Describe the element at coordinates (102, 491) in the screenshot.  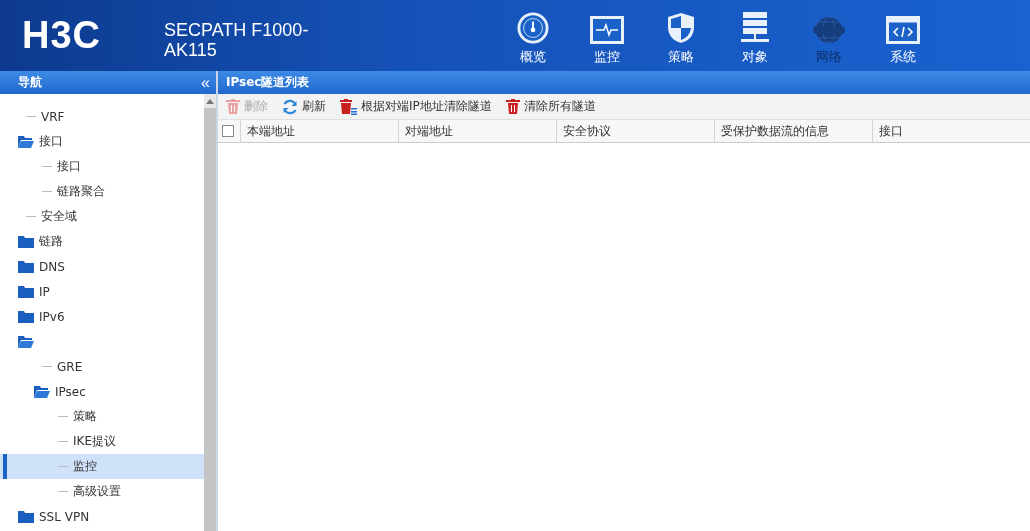
I see `nav-tree-row: 高级设置` at that location.